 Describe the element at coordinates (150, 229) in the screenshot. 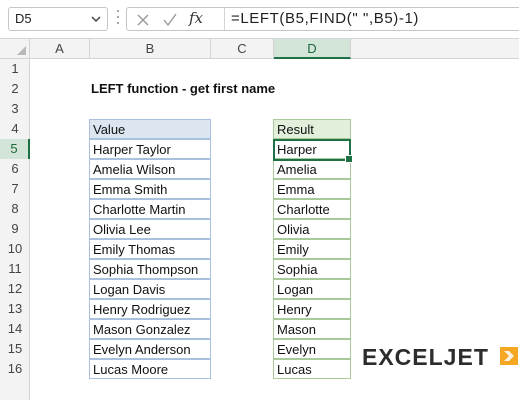

I see `value-cell: Olivia Lee` at that location.